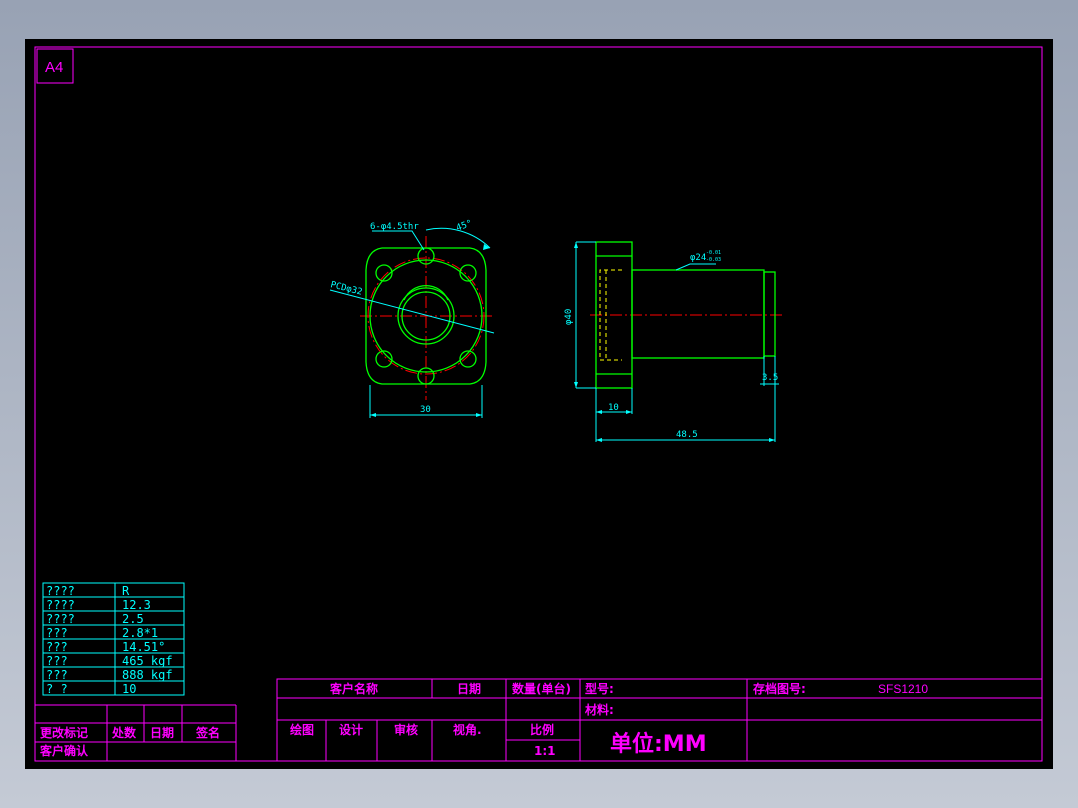 The image size is (1078, 808). Describe the element at coordinates (406, 729) in the screenshot. I see `review-label: 审核` at that location.